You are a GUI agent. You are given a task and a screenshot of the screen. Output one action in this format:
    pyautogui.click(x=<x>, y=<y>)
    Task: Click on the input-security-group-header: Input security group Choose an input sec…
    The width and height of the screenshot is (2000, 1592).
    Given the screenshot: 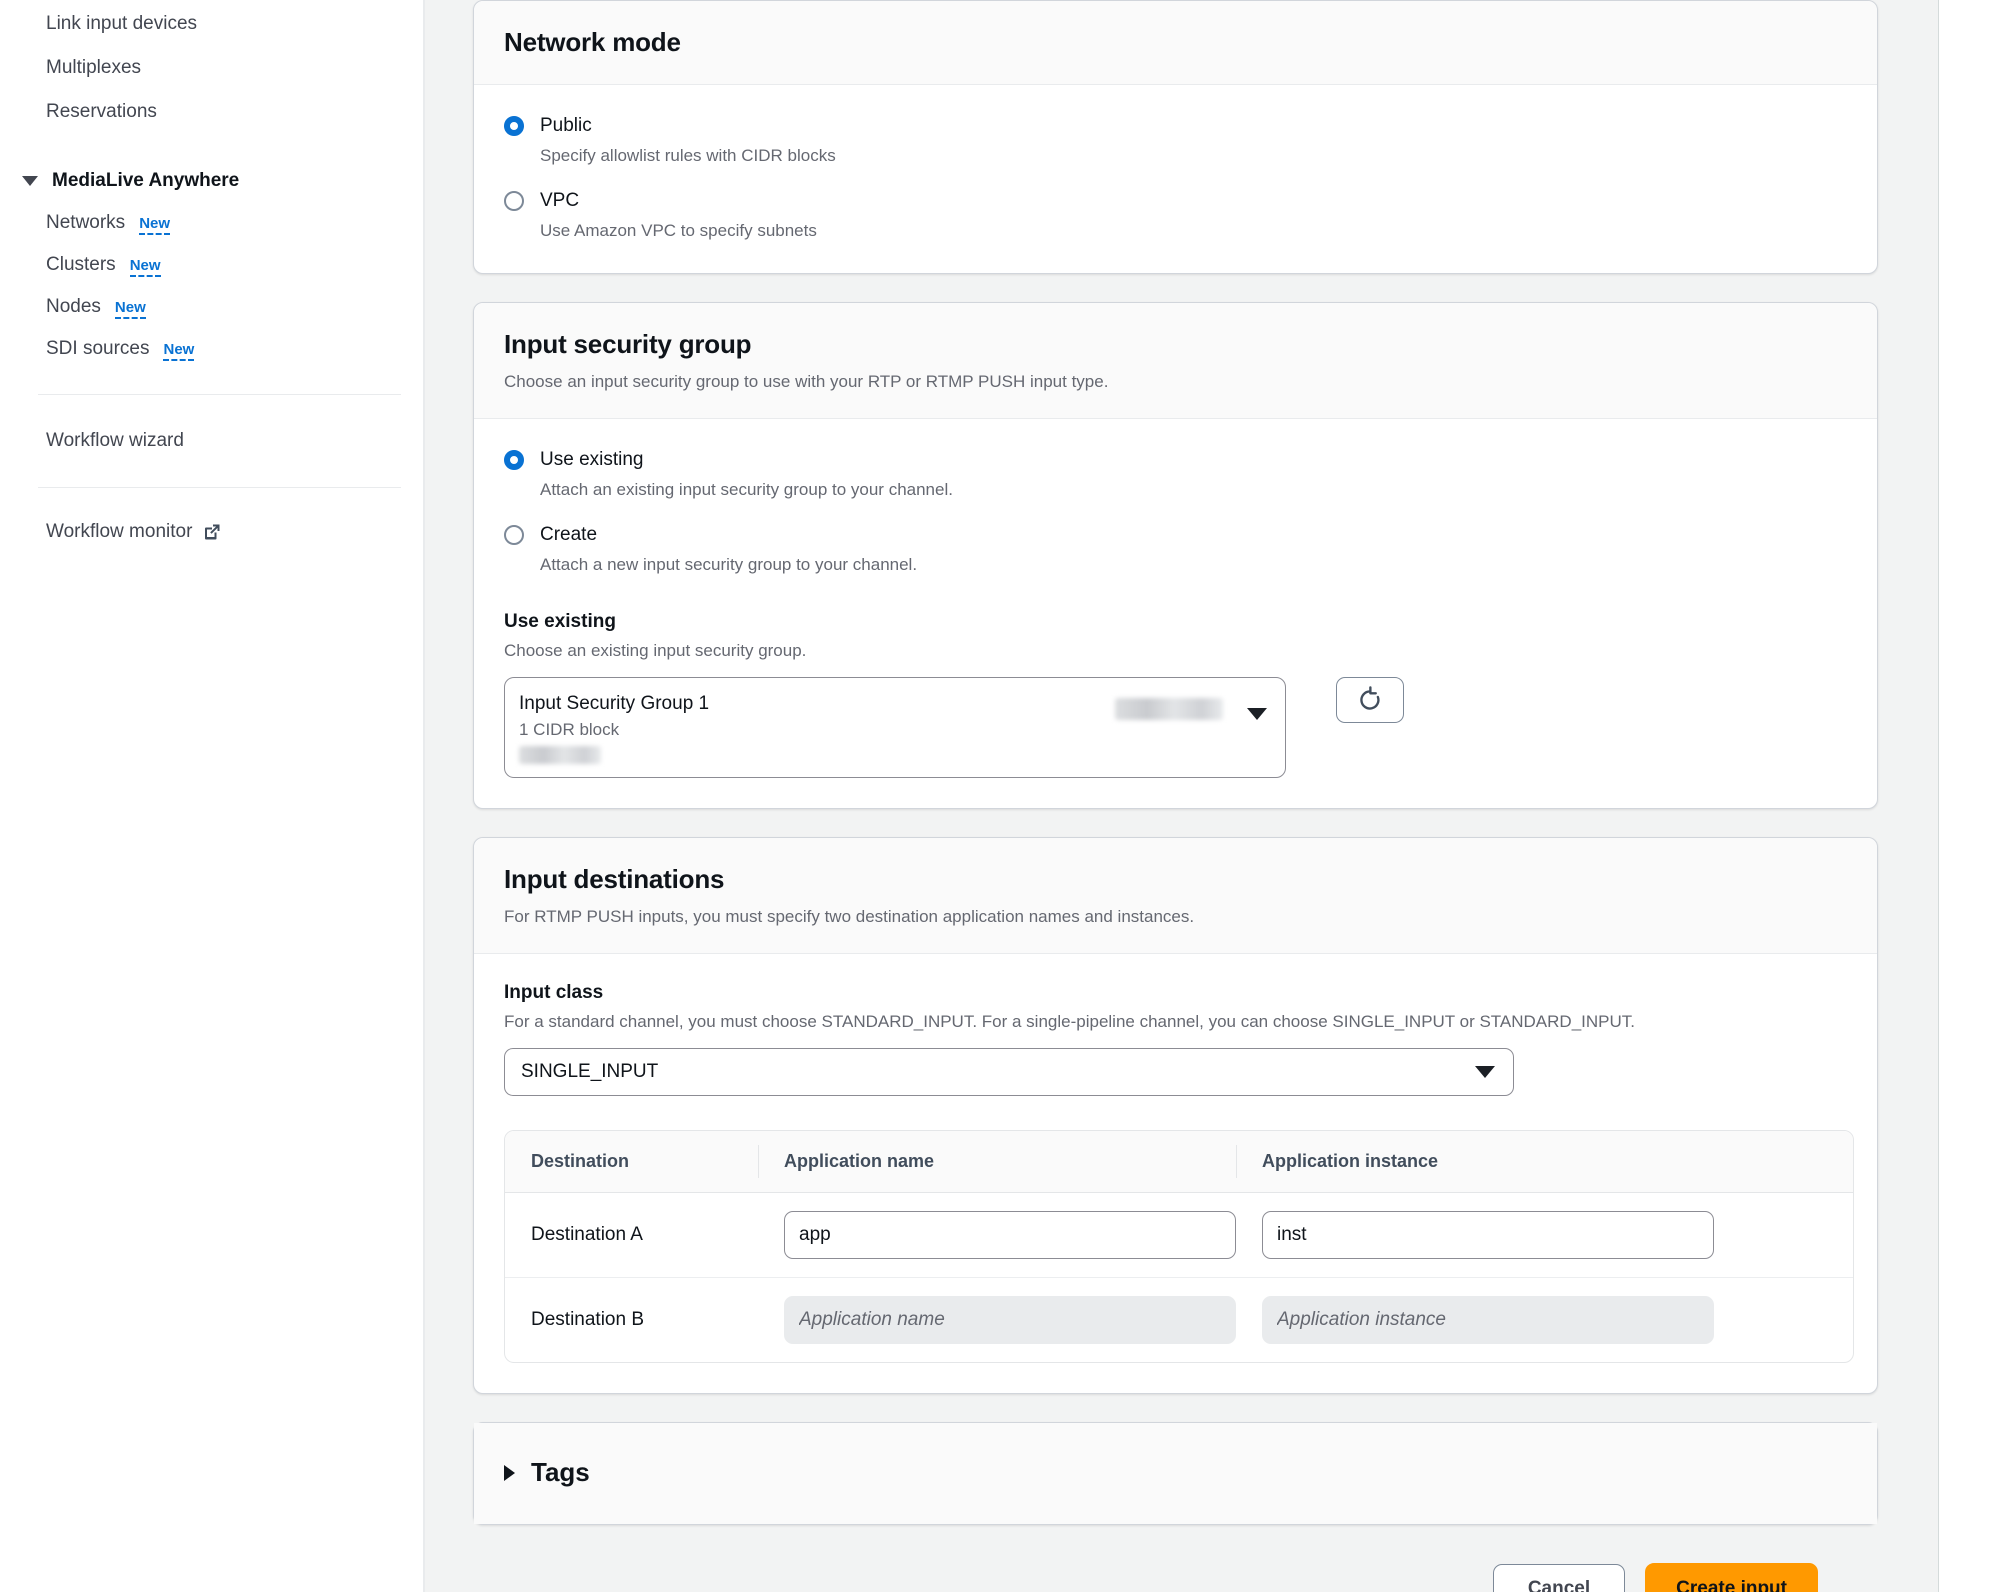 What is the action you would take?
    pyautogui.click(x=1175, y=361)
    